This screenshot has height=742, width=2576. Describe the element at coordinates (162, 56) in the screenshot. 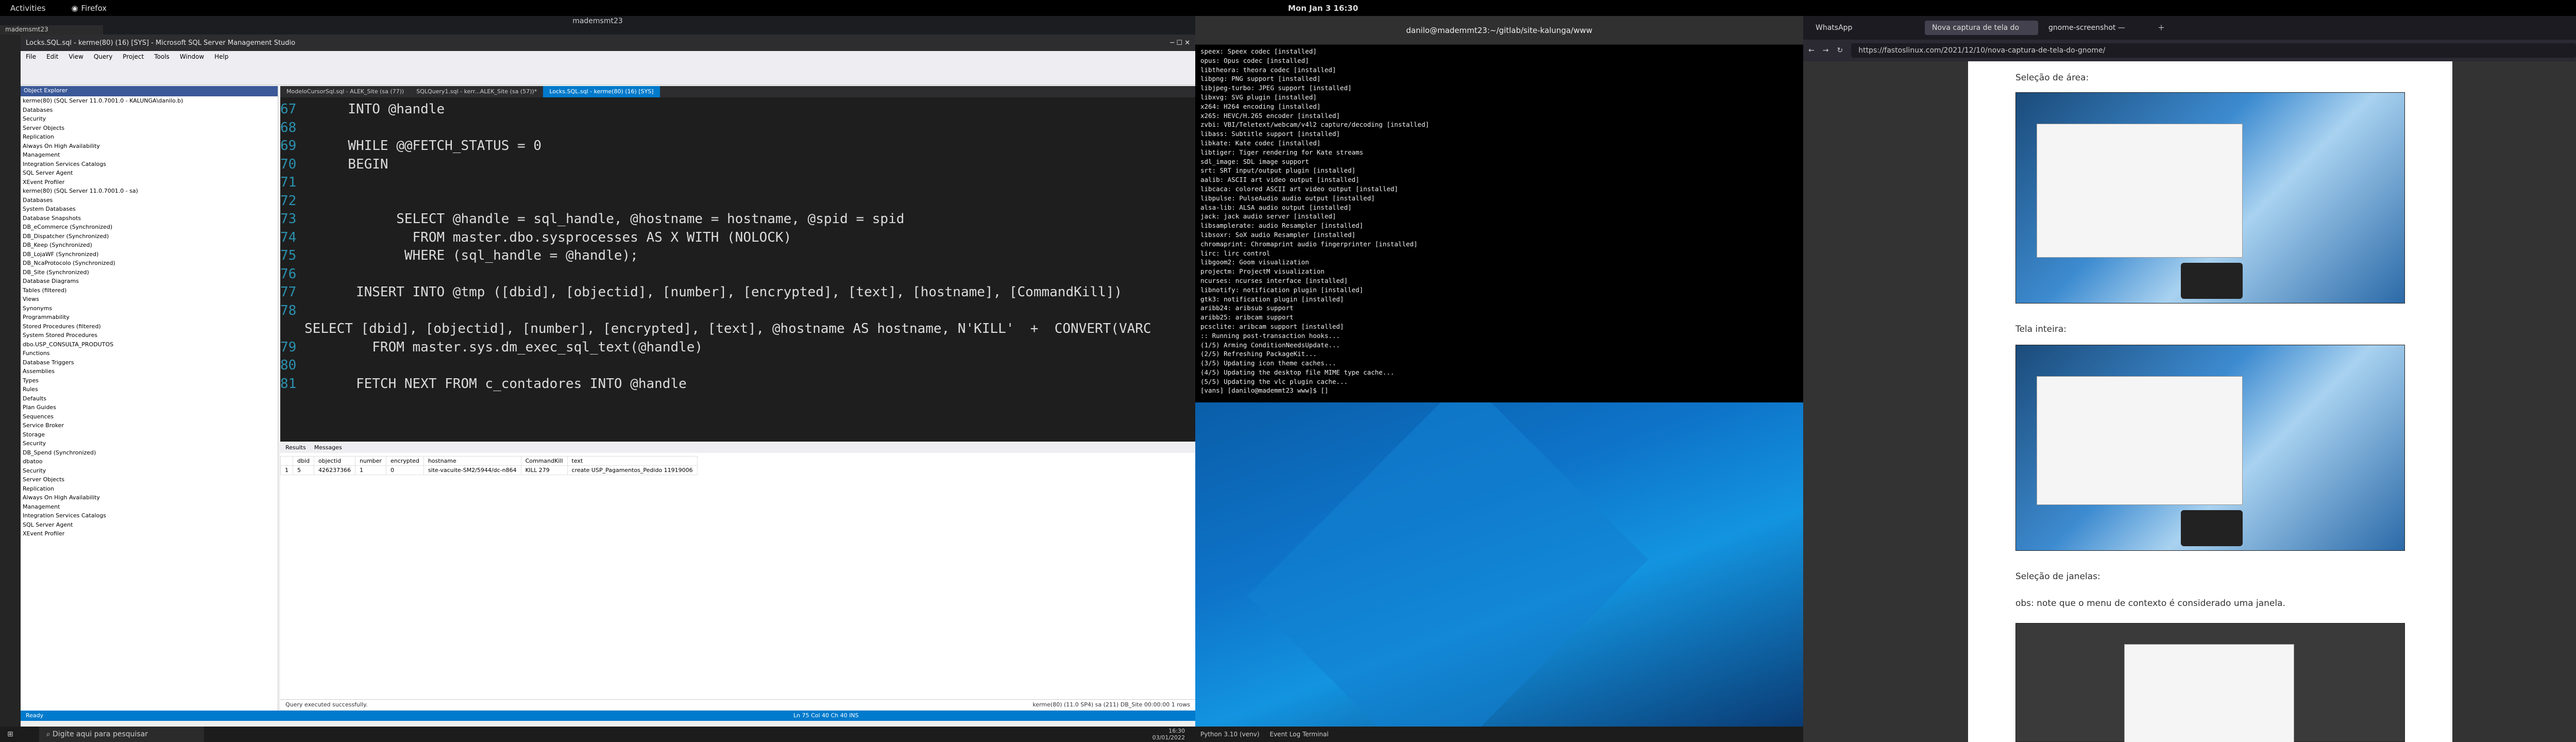

I see `menu-tools: Tools` at that location.